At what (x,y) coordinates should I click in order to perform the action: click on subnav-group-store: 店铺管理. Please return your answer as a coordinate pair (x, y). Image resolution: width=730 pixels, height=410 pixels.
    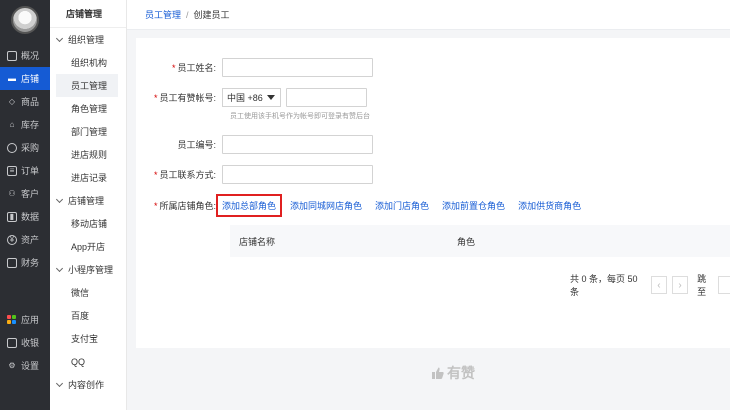
    Looking at the image, I should click on (88, 200).